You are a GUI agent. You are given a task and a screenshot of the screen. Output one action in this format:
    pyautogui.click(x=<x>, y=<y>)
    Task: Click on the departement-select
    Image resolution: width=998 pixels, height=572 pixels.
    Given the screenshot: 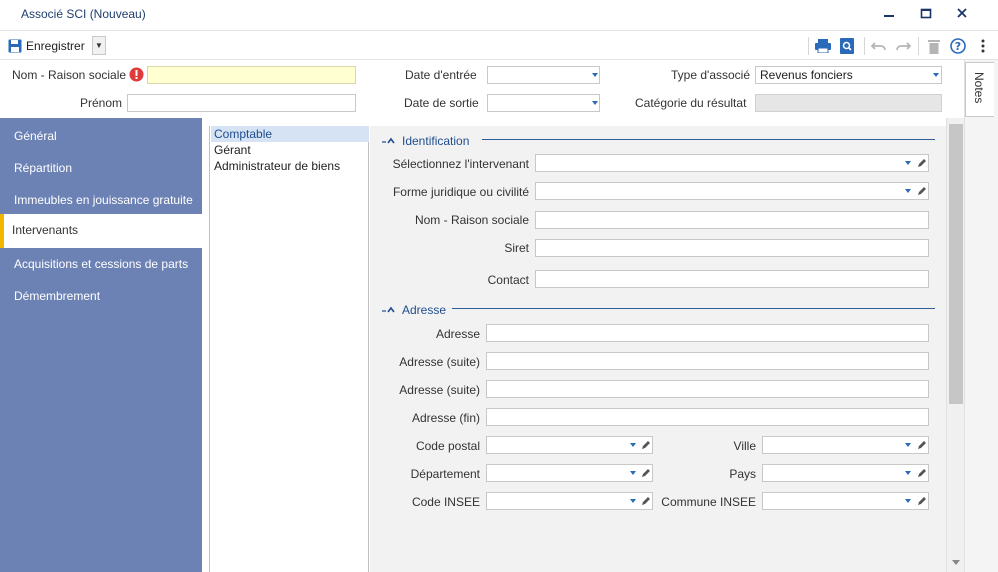 What is the action you would take?
    pyautogui.click(x=569, y=473)
    